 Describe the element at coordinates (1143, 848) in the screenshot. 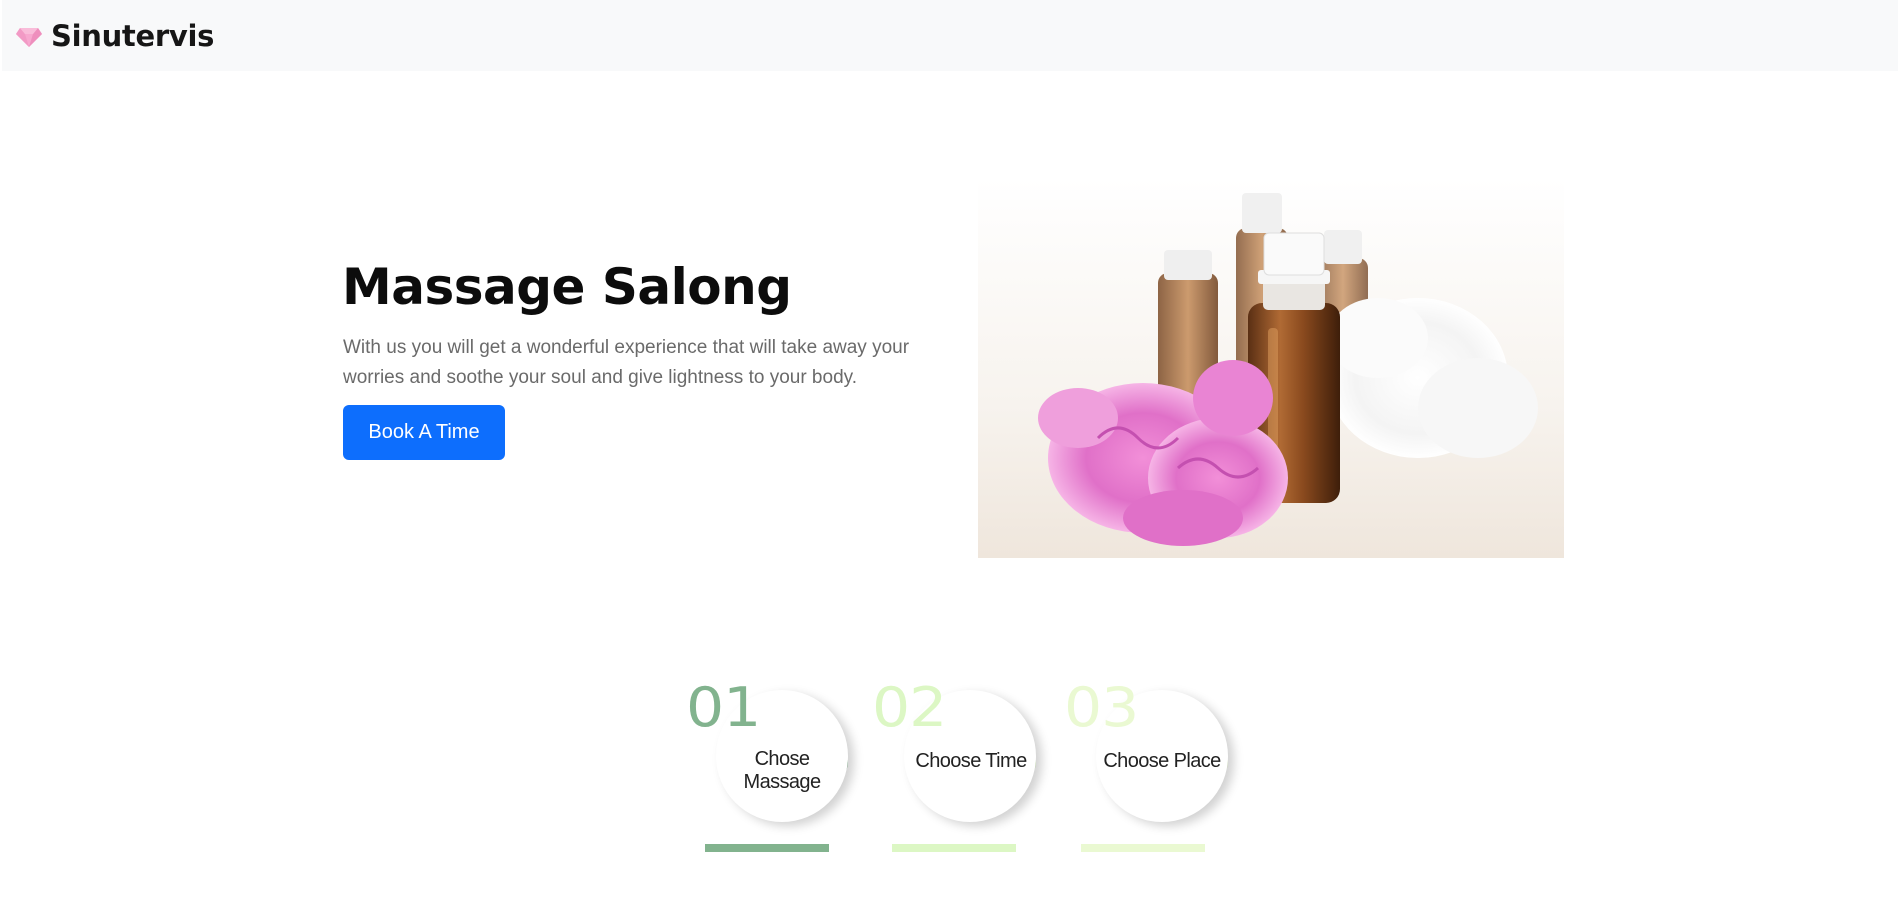

I see `step-3-bar` at that location.